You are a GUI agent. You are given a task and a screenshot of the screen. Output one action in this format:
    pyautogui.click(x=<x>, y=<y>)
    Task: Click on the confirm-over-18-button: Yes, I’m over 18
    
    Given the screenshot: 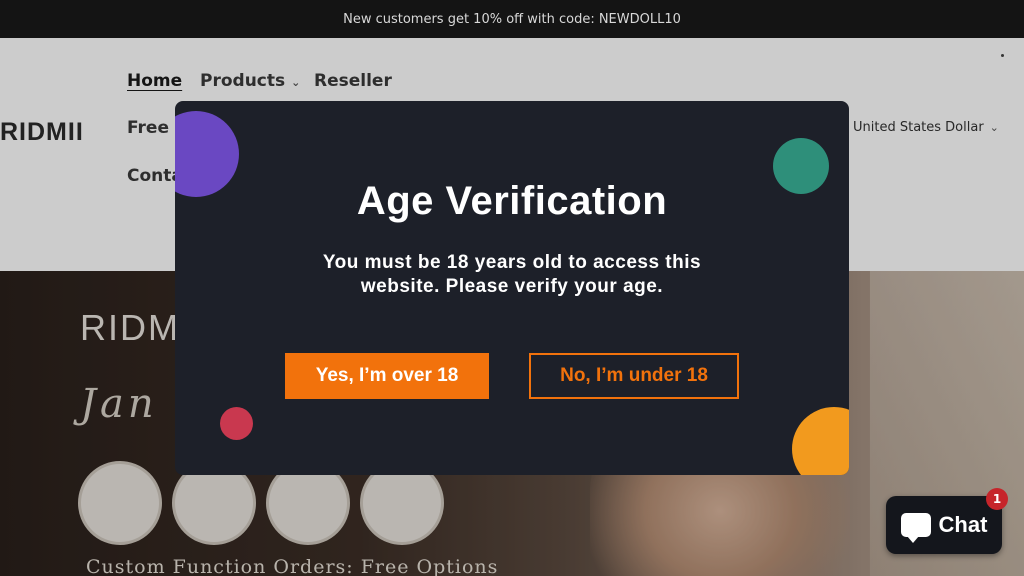 What is the action you would take?
    pyautogui.click(x=387, y=376)
    